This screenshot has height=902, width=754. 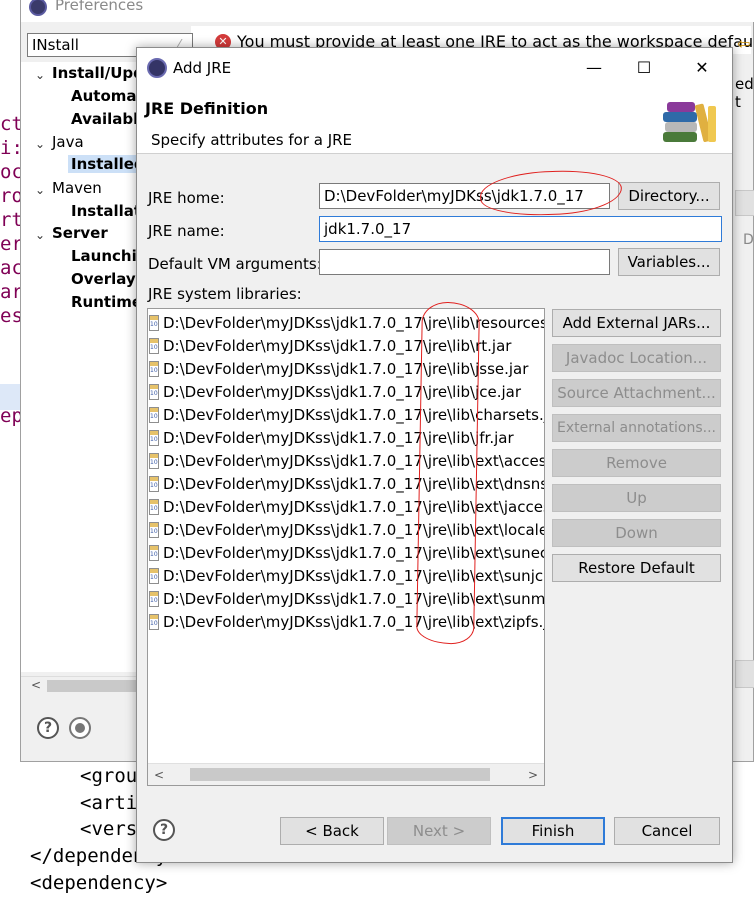 What do you see at coordinates (80, 233) in the screenshot?
I see `tree-item-server: Server` at bounding box center [80, 233].